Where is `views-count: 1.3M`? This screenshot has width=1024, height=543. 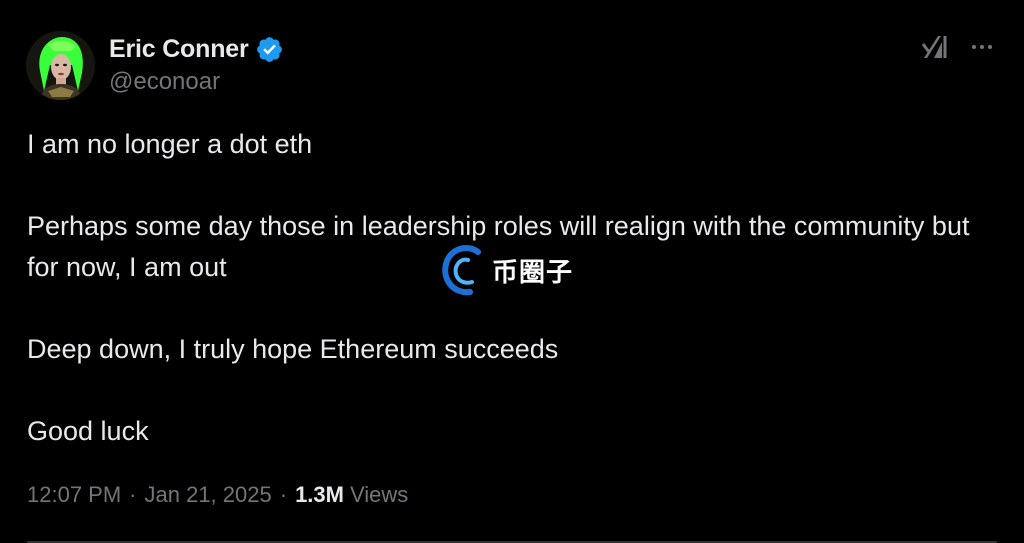 views-count: 1.3M is located at coordinates (319, 495).